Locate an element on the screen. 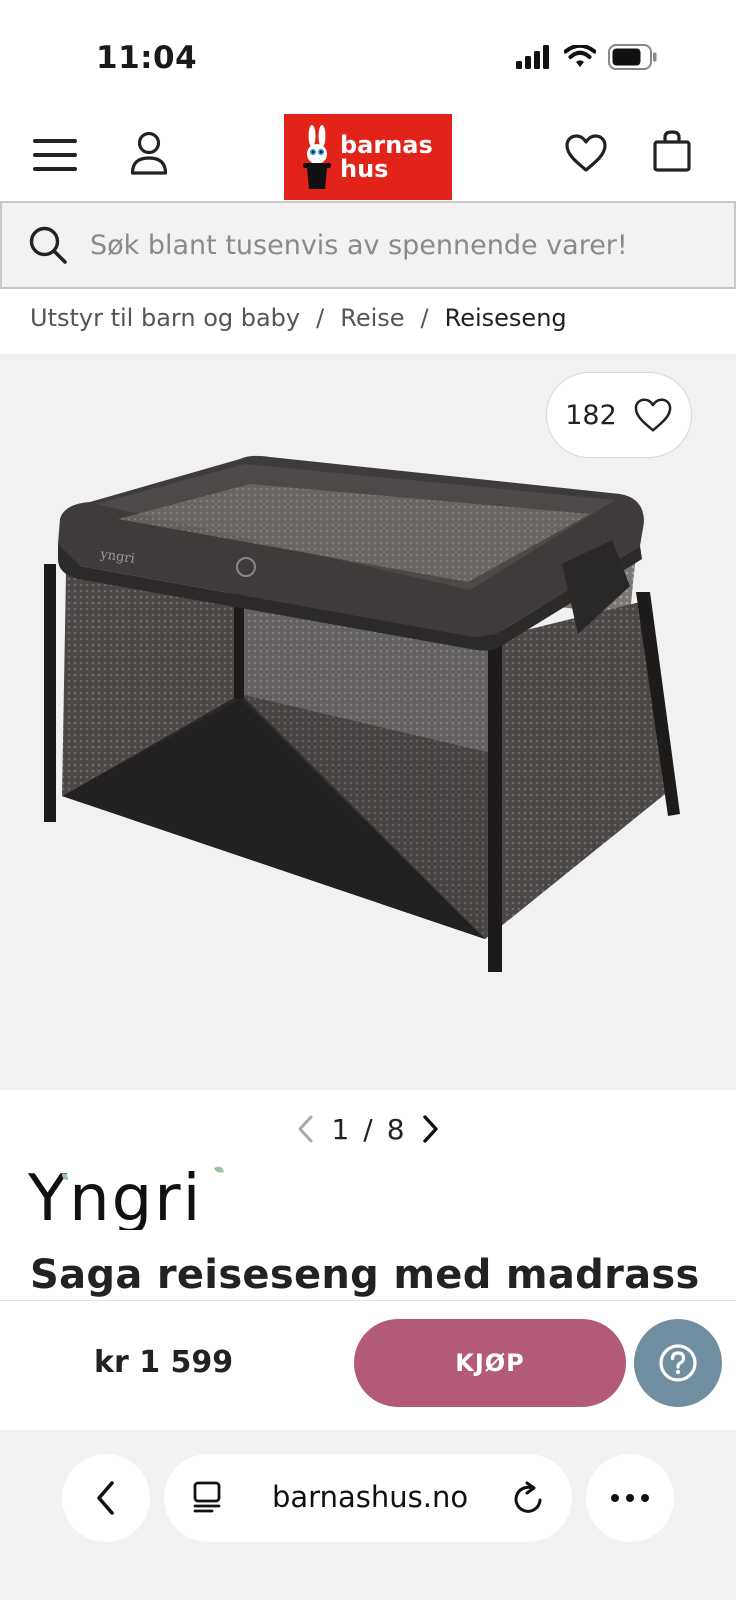 The width and height of the screenshot is (736, 1600). brand-logo: Yngri is located at coordinates (128, 1195).